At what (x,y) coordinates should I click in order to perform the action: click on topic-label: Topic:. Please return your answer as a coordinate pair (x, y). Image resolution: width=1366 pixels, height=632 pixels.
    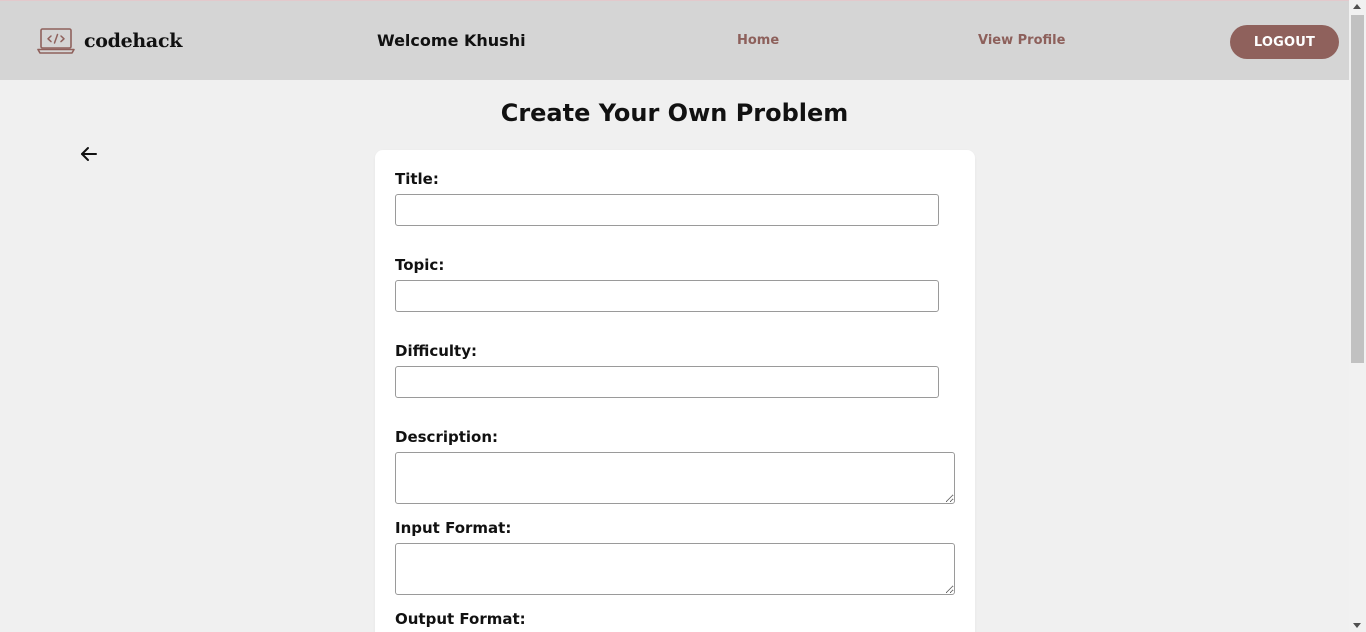
    Looking at the image, I should click on (420, 265).